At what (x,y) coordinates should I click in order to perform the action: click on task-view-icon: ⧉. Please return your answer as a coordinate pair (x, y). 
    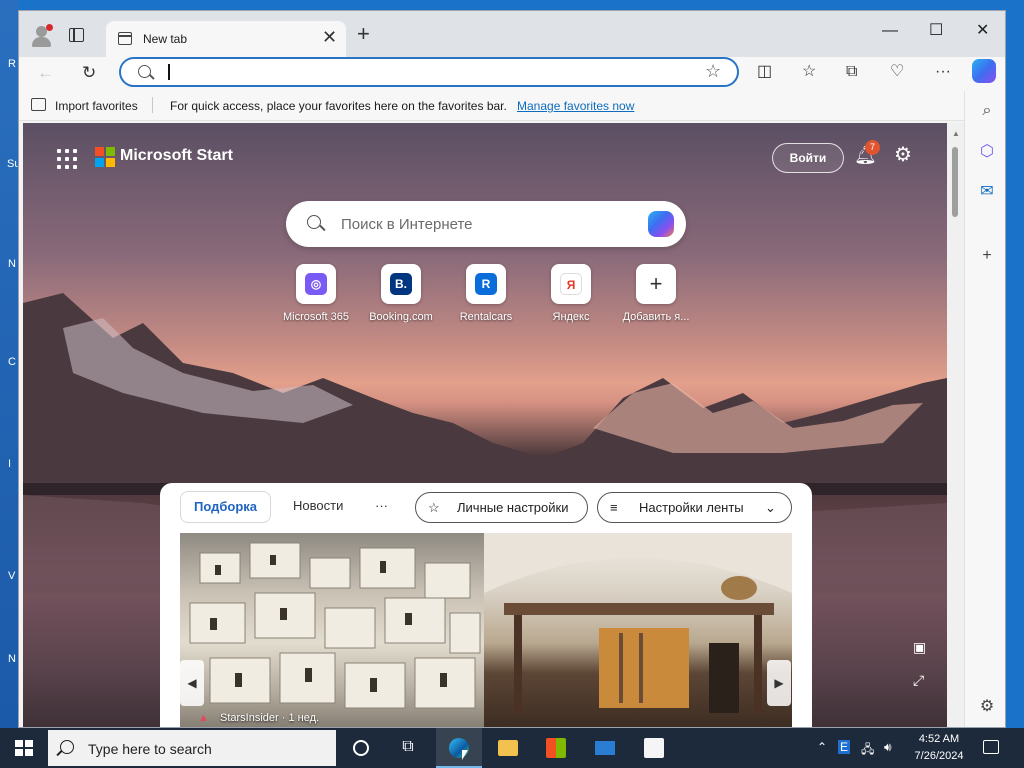
    Looking at the image, I should click on (408, 746).